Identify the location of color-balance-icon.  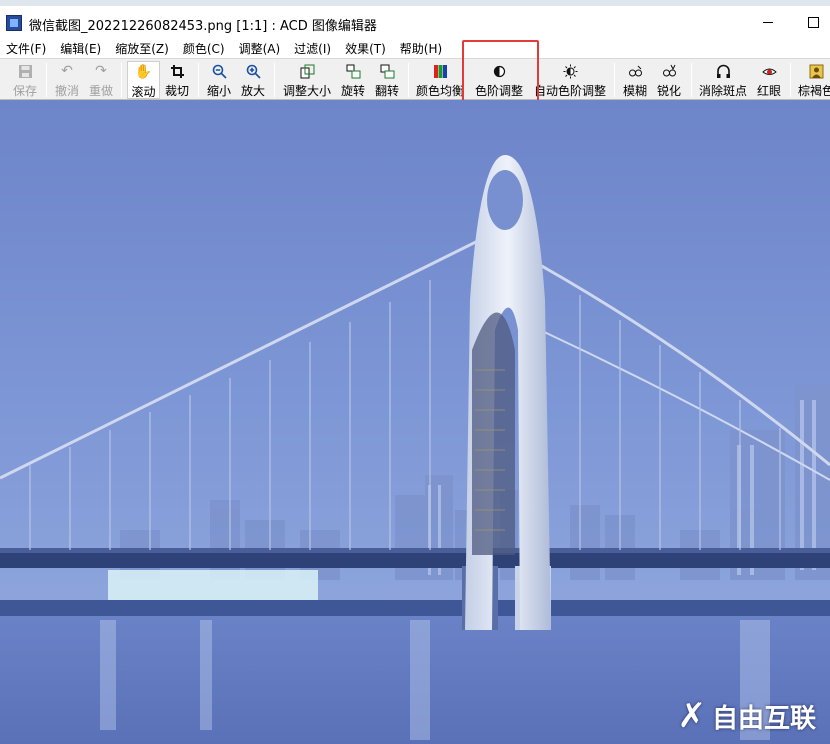
(440, 71).